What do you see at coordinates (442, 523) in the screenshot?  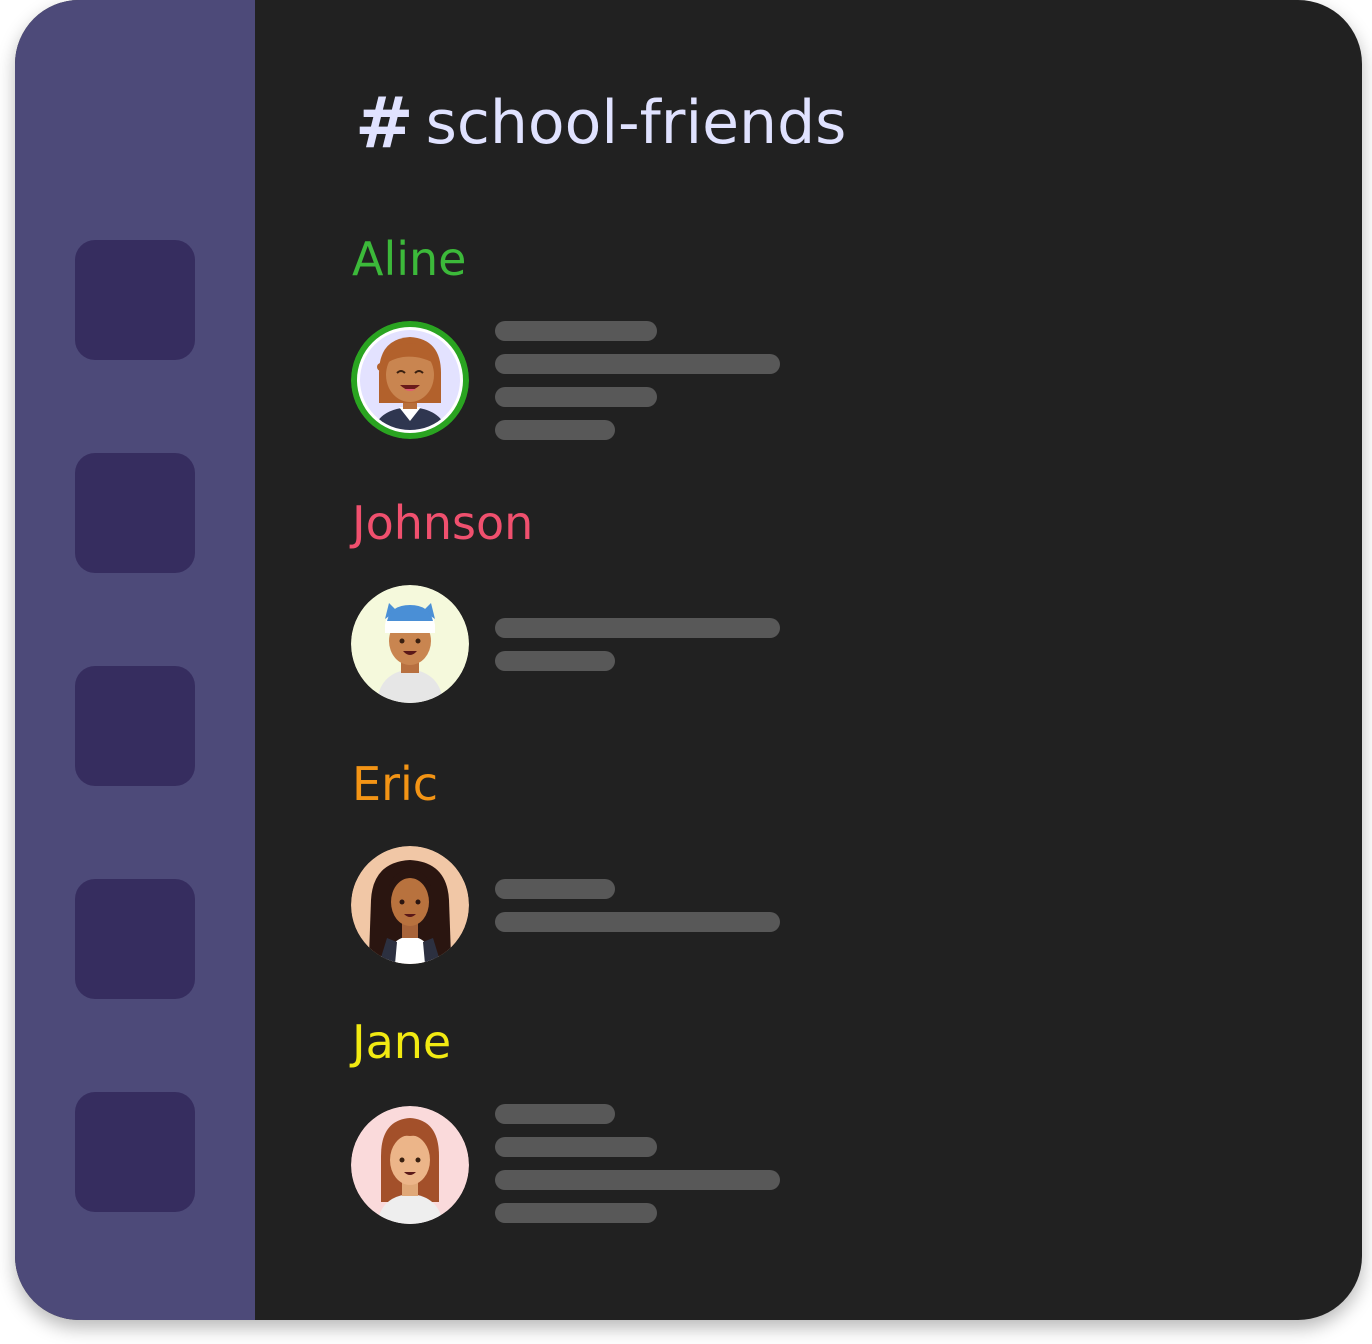 I see `author-name-johnson: Johnson` at bounding box center [442, 523].